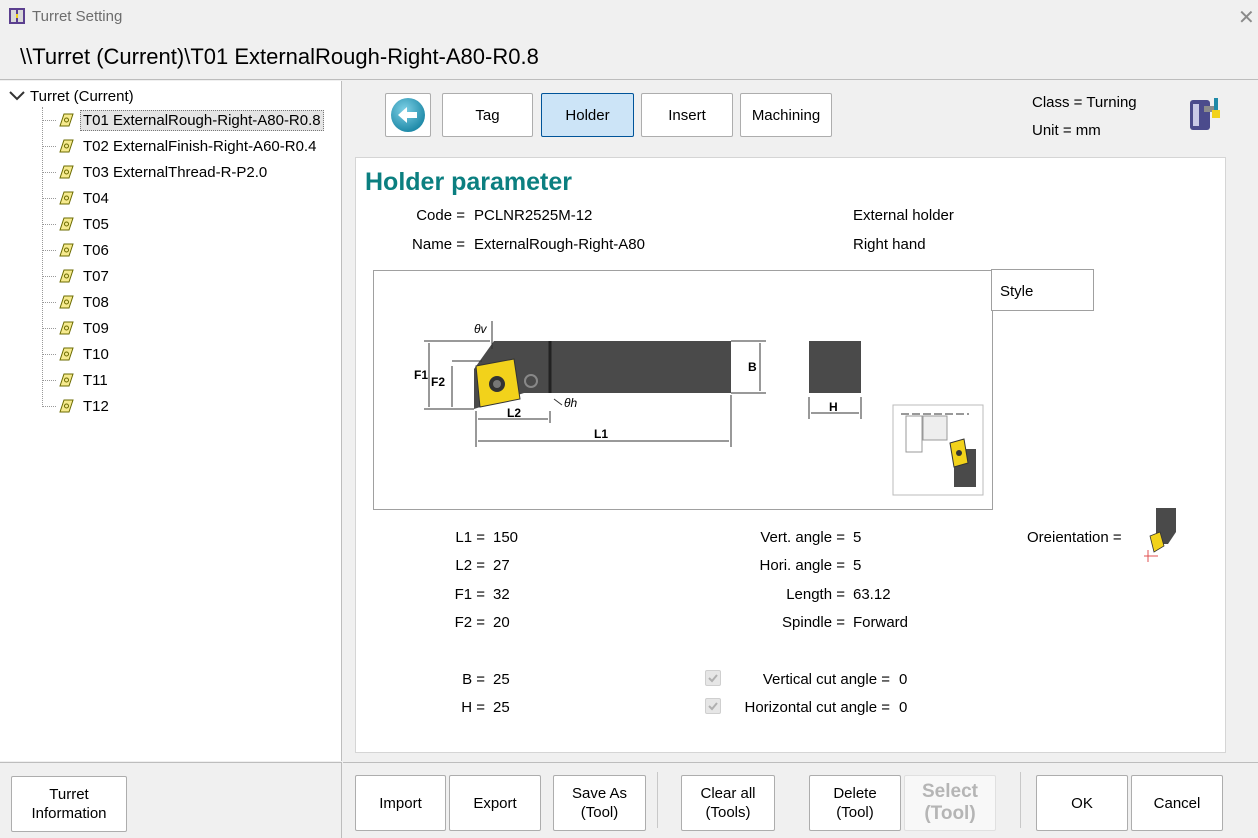 This screenshot has width=1258, height=838. What do you see at coordinates (1246, 17) in the screenshot?
I see `close-icon: ✕` at bounding box center [1246, 17].